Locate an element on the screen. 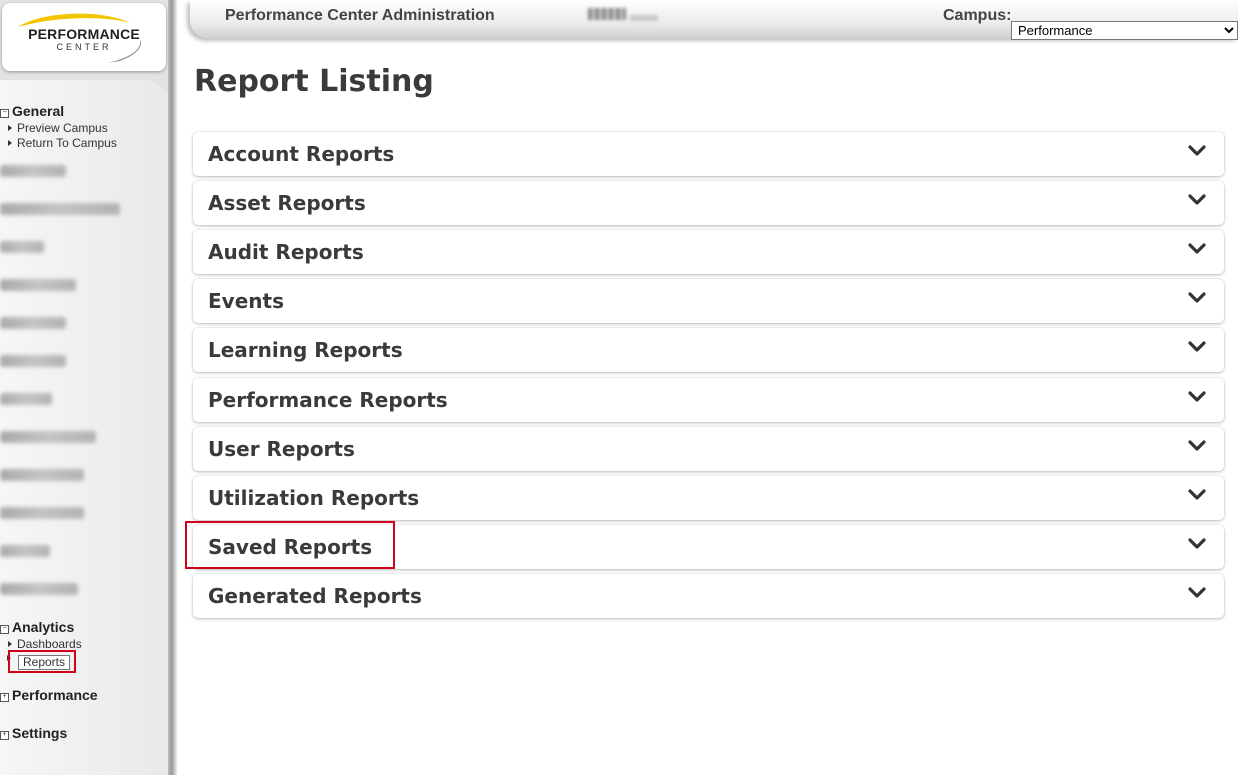 The image size is (1238, 775). page-title: Report Listing is located at coordinates (314, 81).